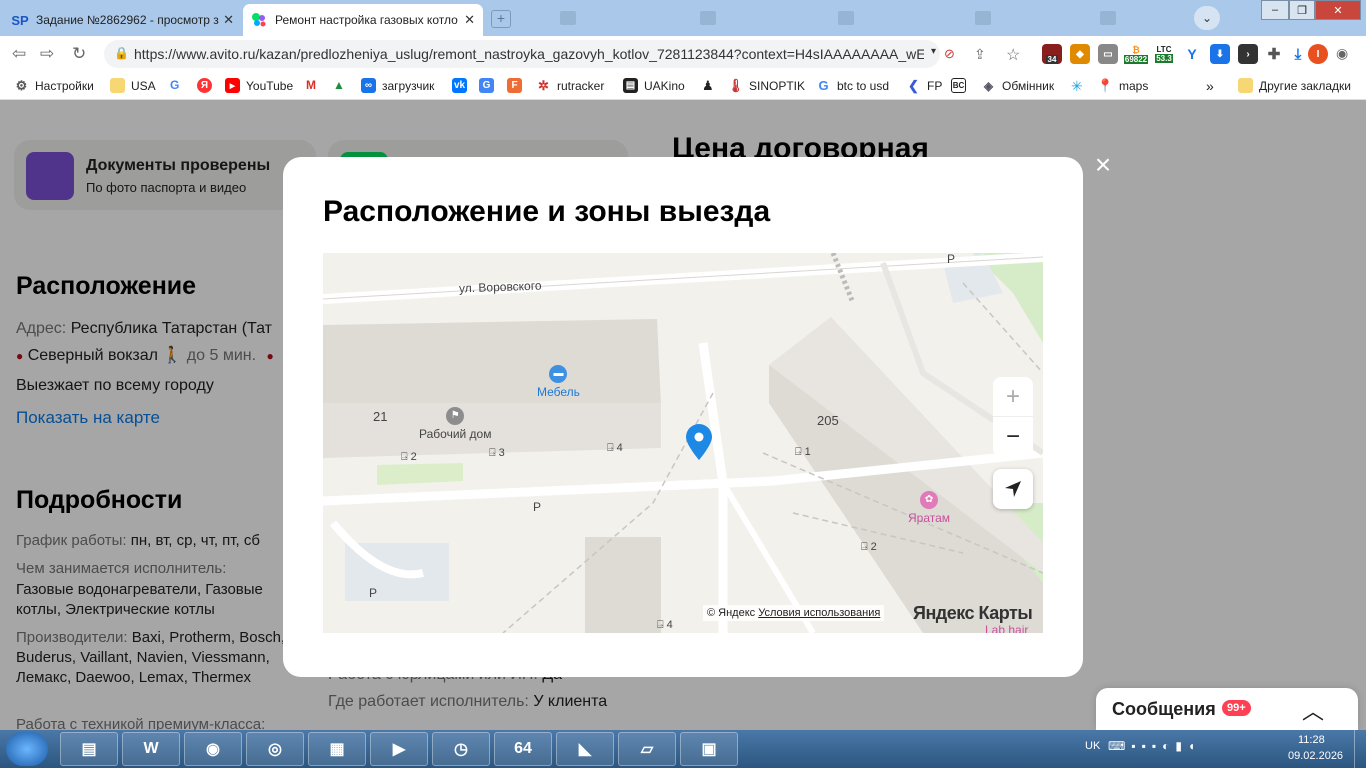  I want to click on poi-yaratam: ✿ Яратам, so click(929, 508).